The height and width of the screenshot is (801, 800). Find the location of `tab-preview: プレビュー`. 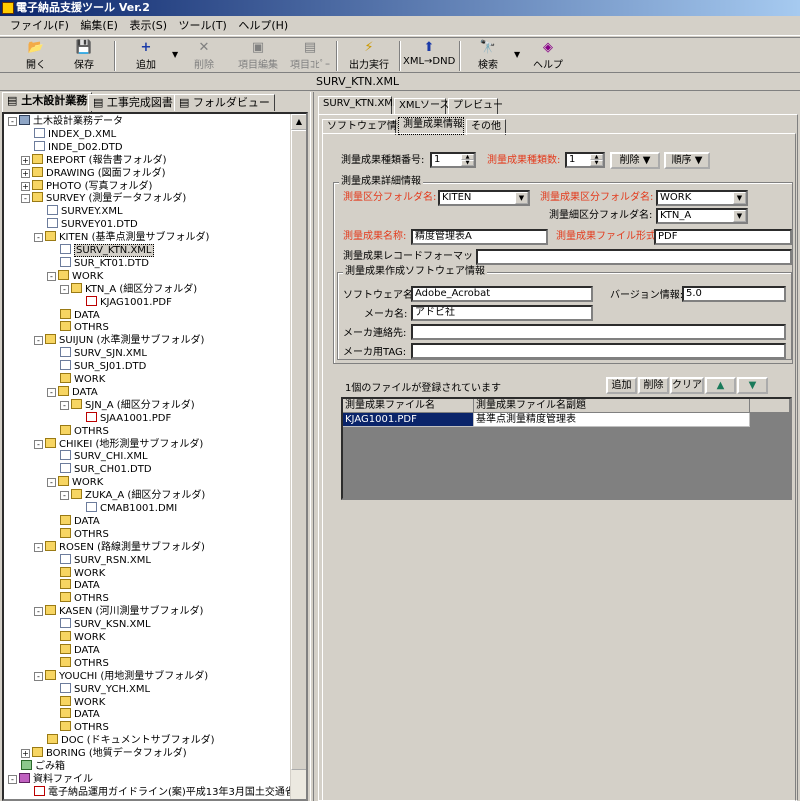

tab-preview: プレビュー is located at coordinates (475, 106).